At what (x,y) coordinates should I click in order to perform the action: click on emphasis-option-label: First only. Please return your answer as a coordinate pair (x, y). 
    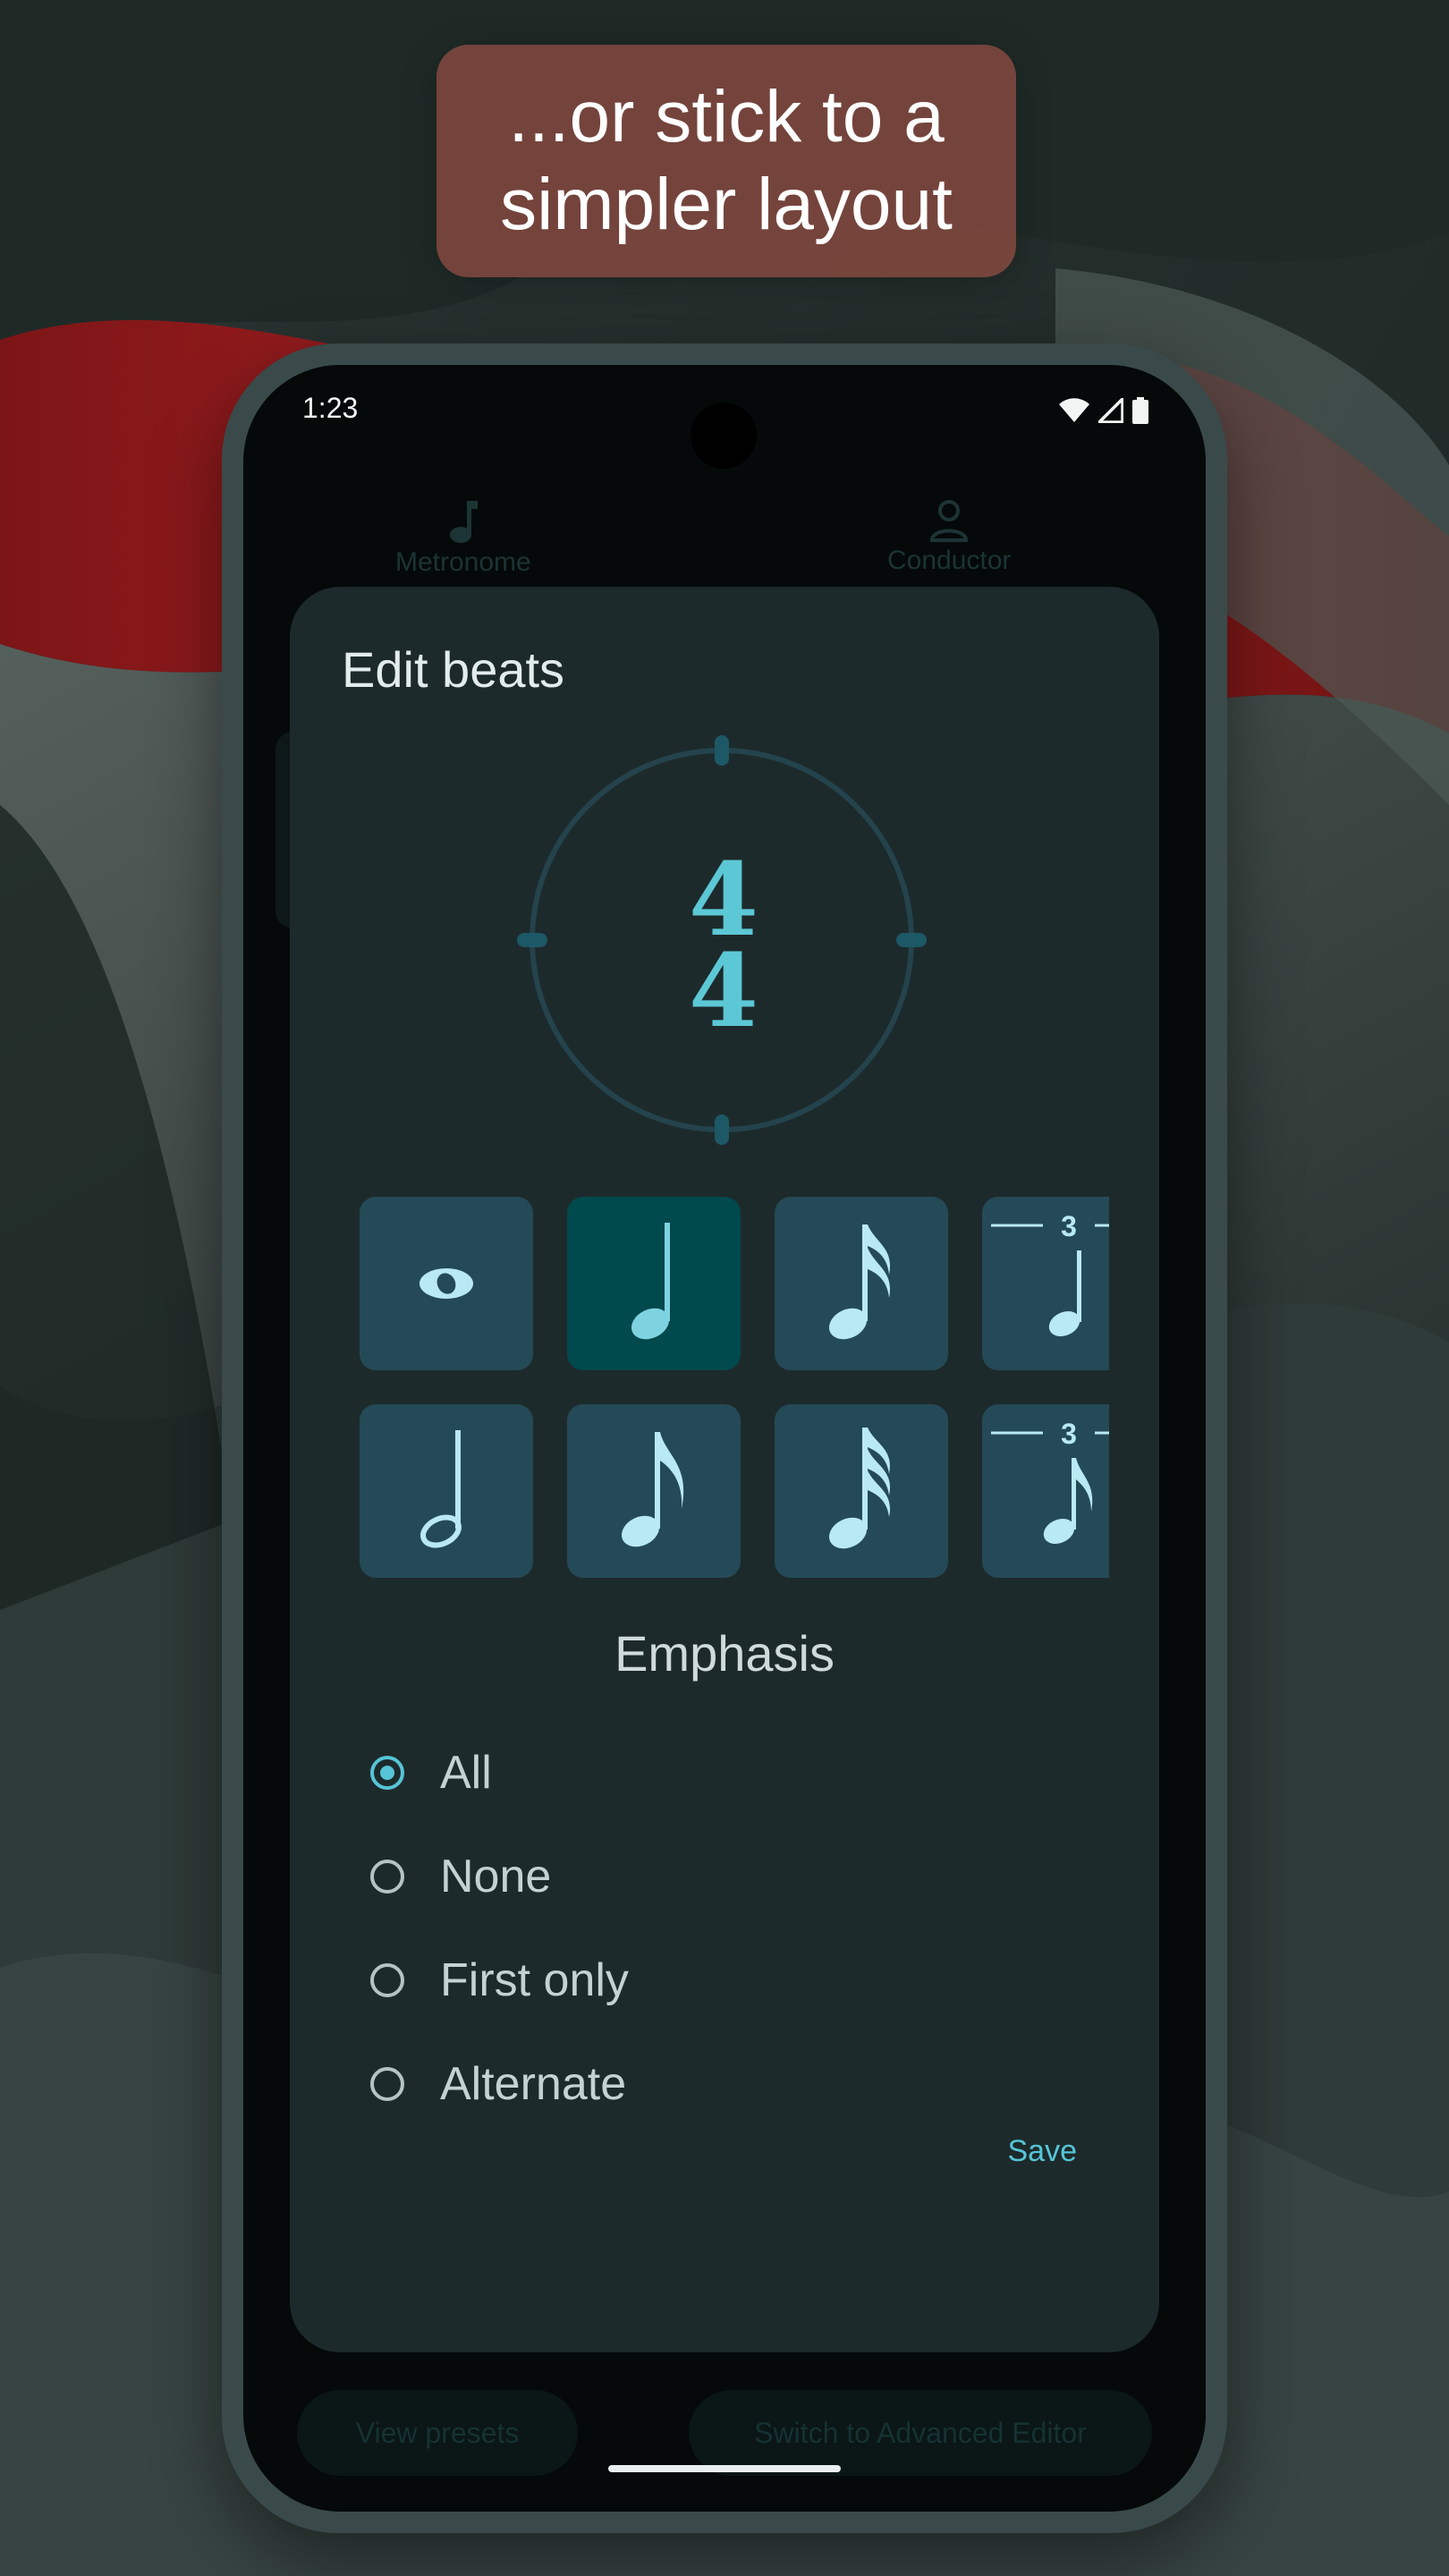
    Looking at the image, I should click on (534, 1980).